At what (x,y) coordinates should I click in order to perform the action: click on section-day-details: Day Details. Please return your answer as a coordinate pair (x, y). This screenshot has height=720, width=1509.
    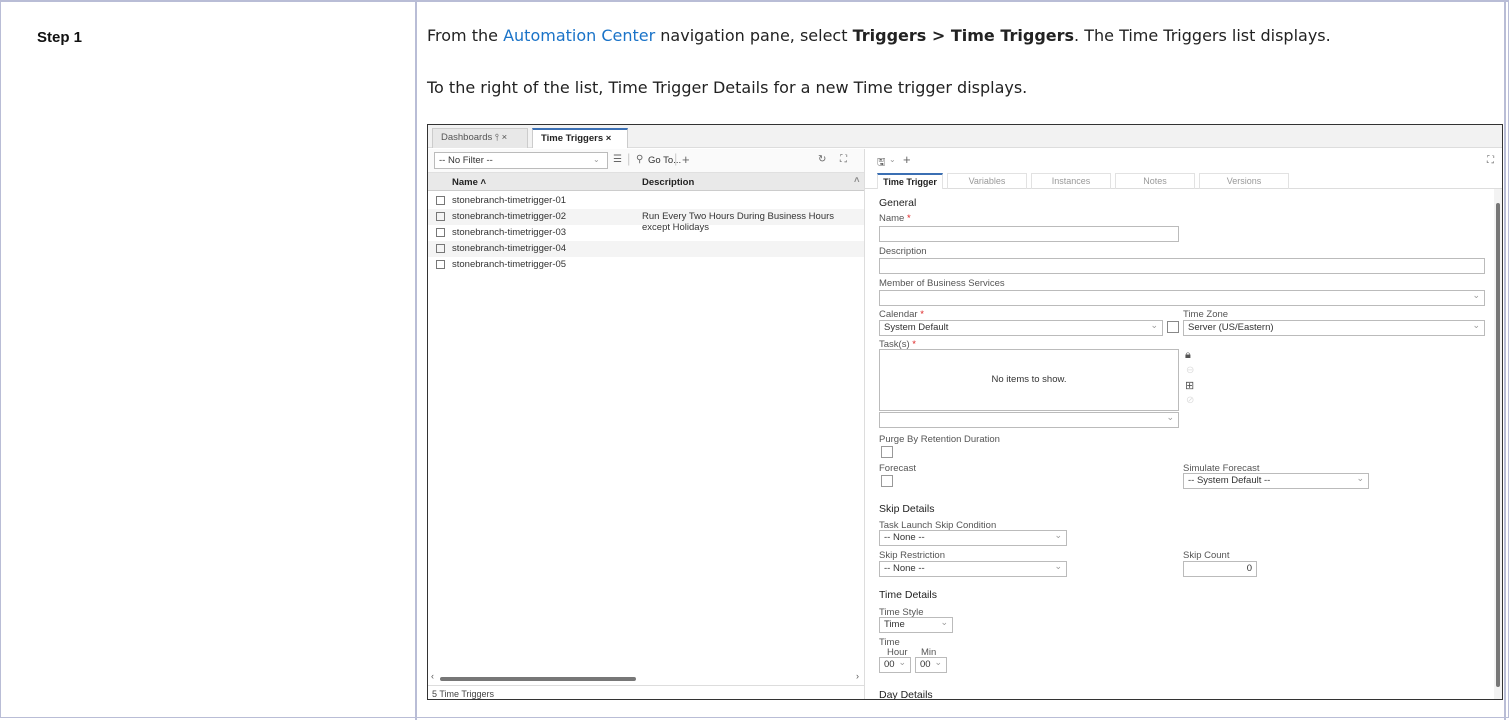
    Looking at the image, I should click on (906, 694).